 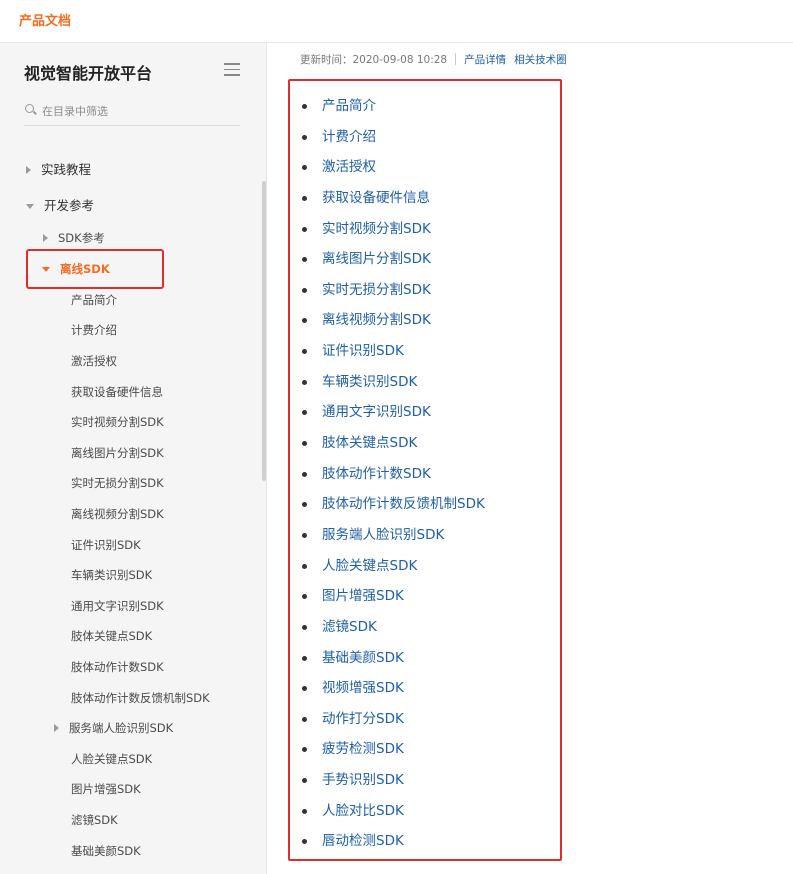 What do you see at coordinates (117, 453) in the screenshot?
I see `sidebar-item: 离线图片分割SDK` at bounding box center [117, 453].